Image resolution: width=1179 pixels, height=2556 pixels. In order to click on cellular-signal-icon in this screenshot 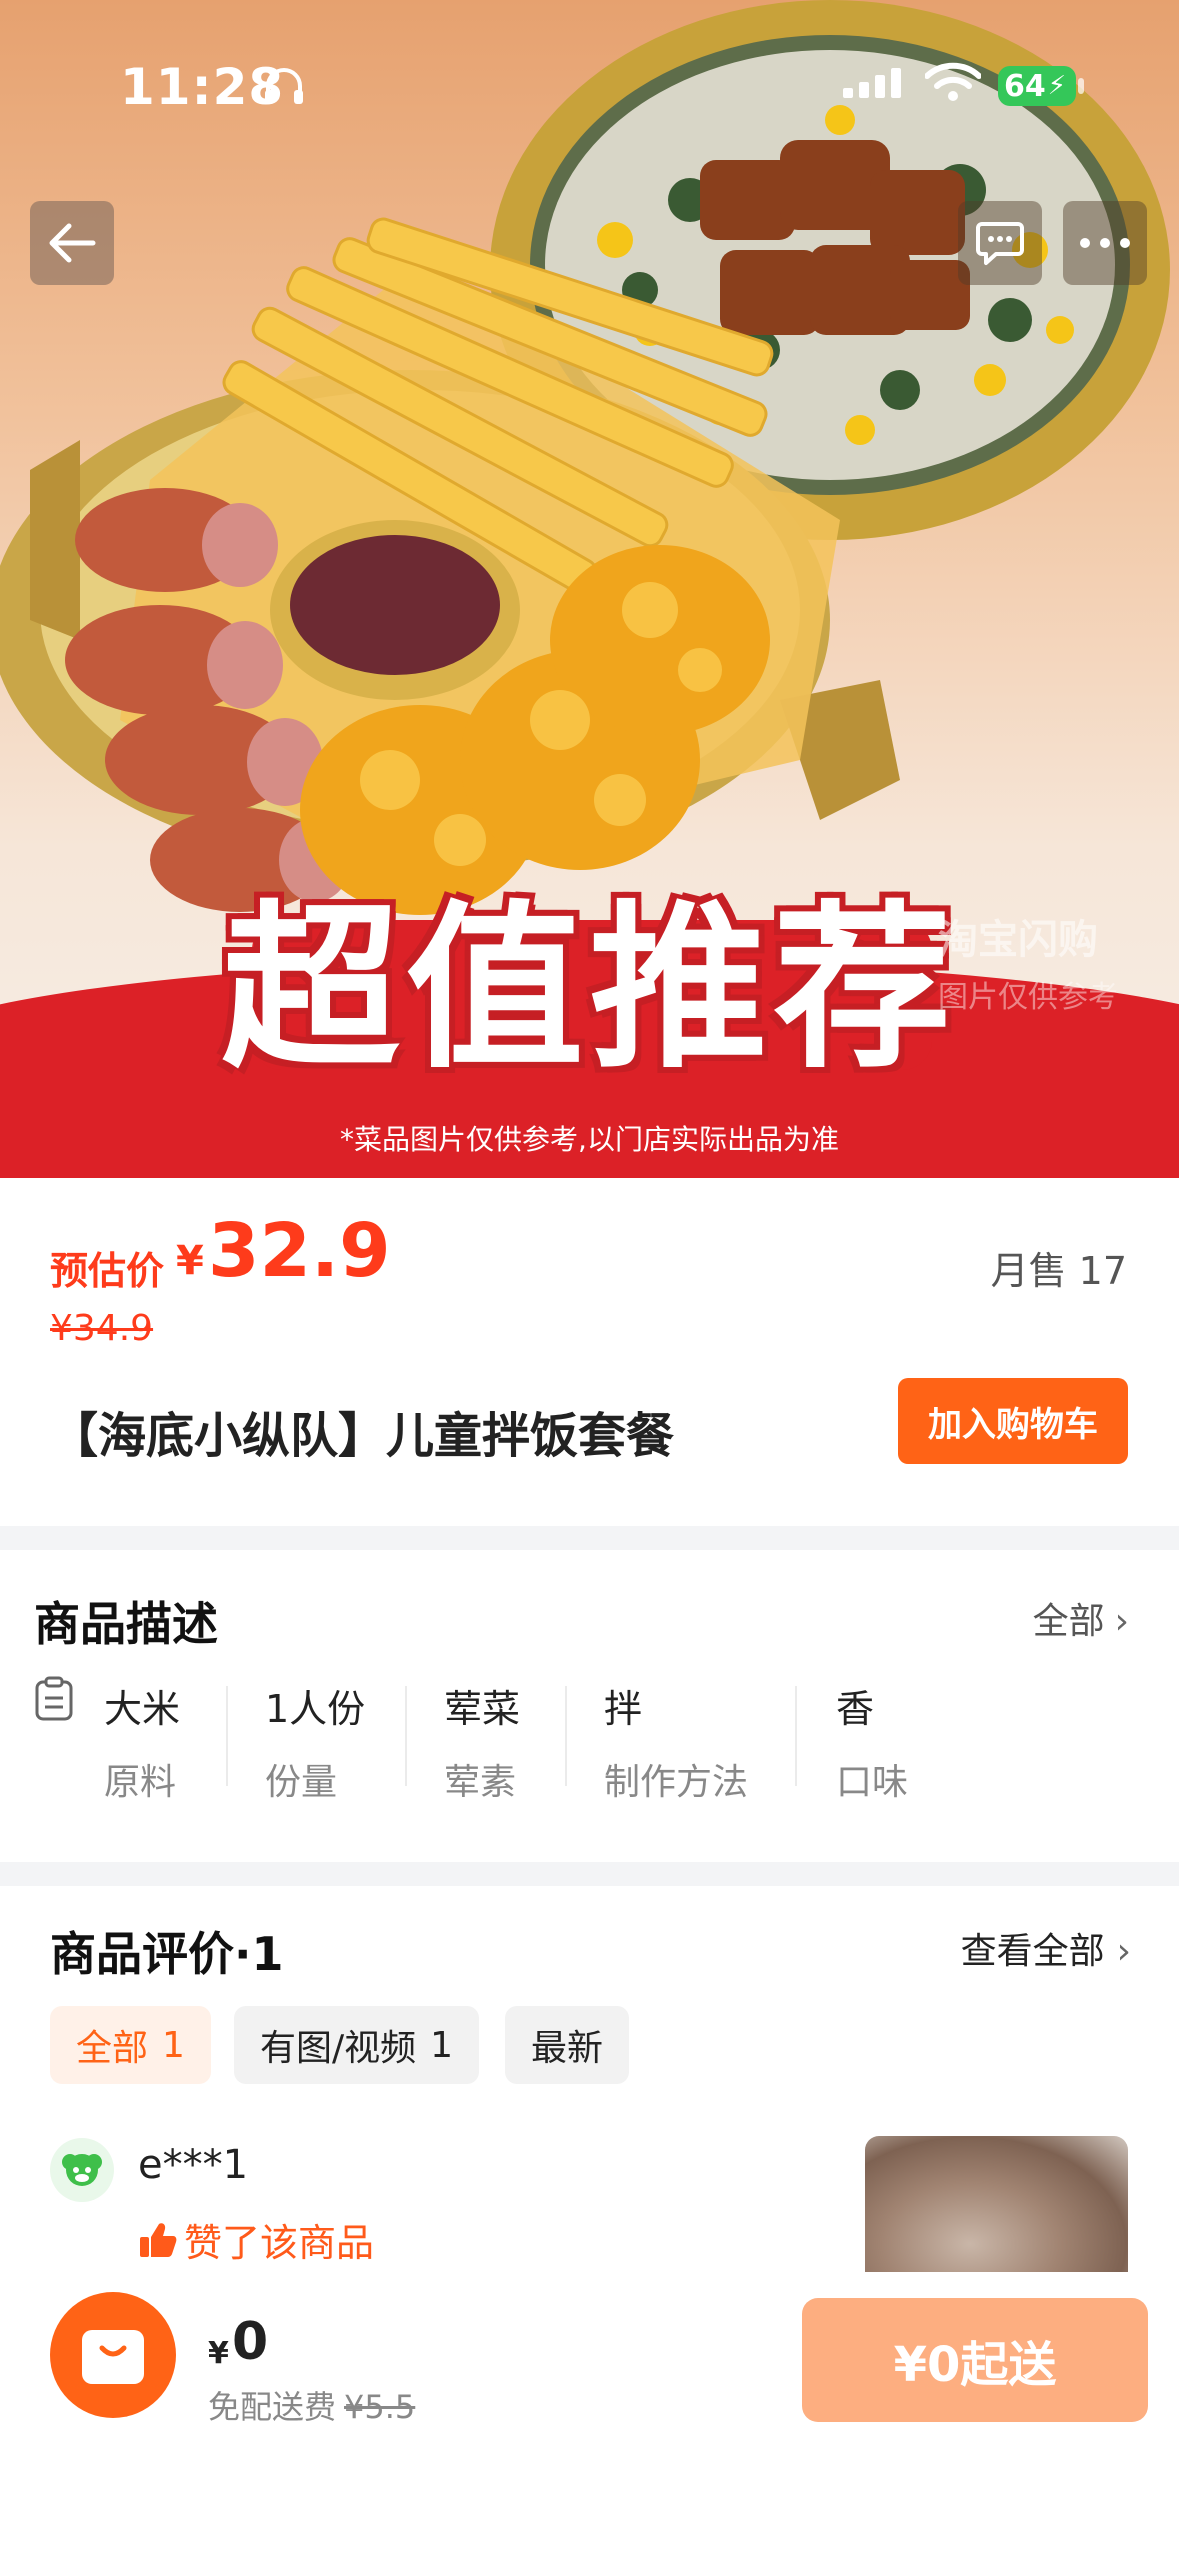, I will do `click(872, 83)`.